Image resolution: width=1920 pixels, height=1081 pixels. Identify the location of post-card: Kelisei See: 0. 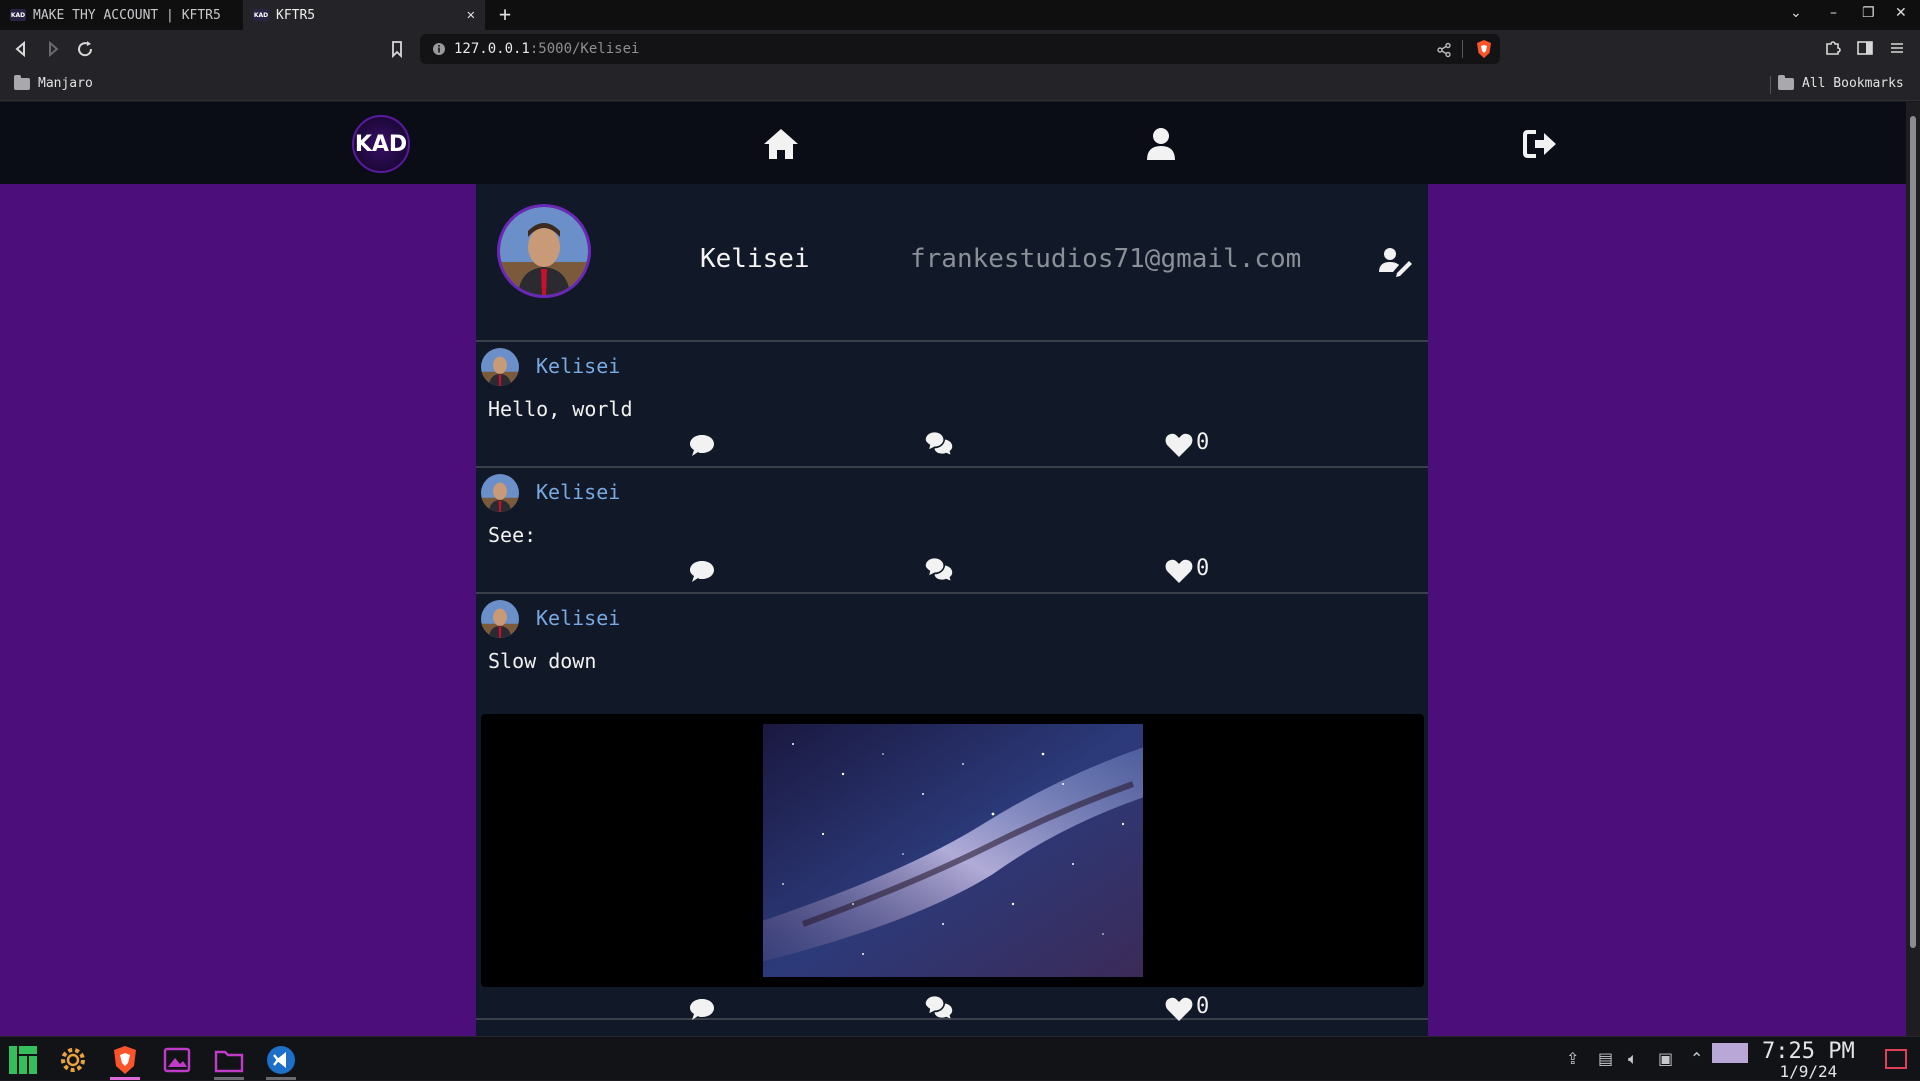
(952, 531).